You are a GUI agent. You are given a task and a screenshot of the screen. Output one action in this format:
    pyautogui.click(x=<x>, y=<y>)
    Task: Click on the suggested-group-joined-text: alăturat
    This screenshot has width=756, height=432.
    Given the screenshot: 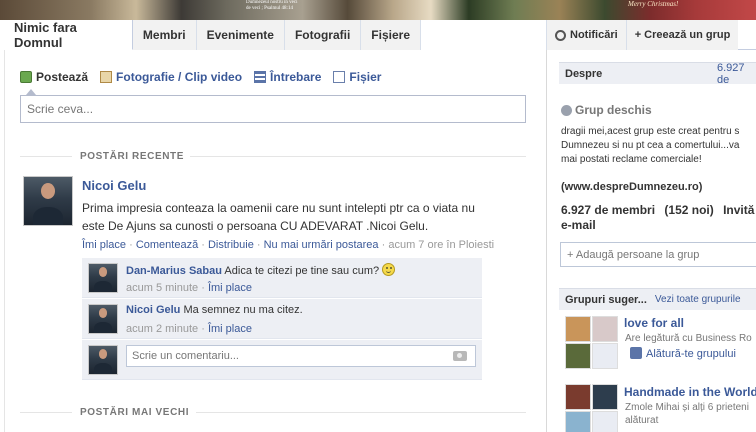 What is the action you would take?
    pyautogui.click(x=642, y=420)
    